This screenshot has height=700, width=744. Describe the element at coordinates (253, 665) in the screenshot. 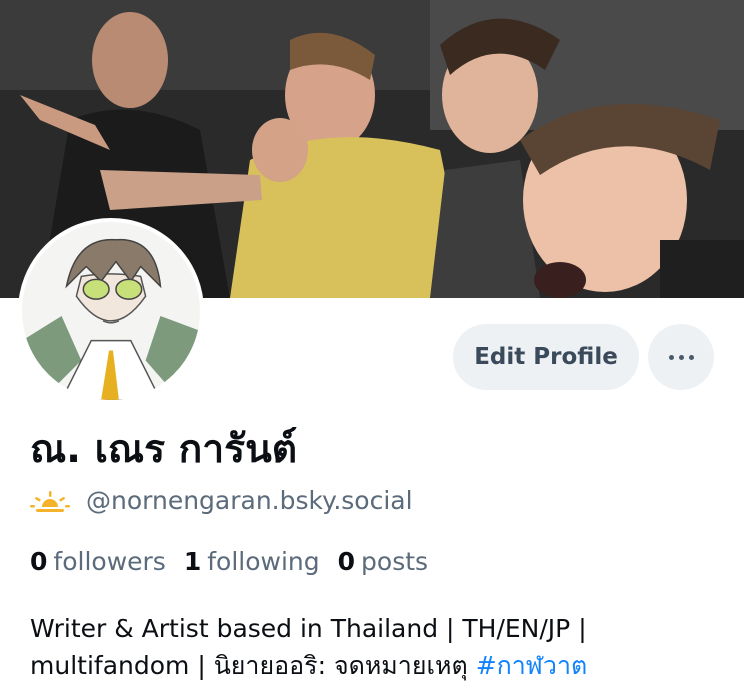

I see `bio-line-2: multifandom | นิยายออริ: จดหมายเหตุ` at that location.